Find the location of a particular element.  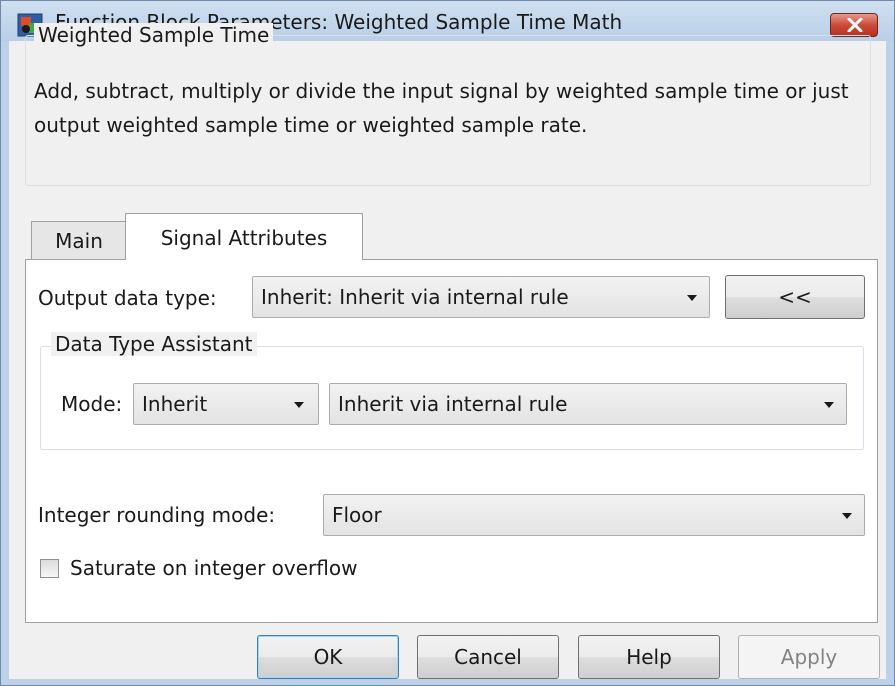

integer-rounding-value: Floor is located at coordinates (357, 515).